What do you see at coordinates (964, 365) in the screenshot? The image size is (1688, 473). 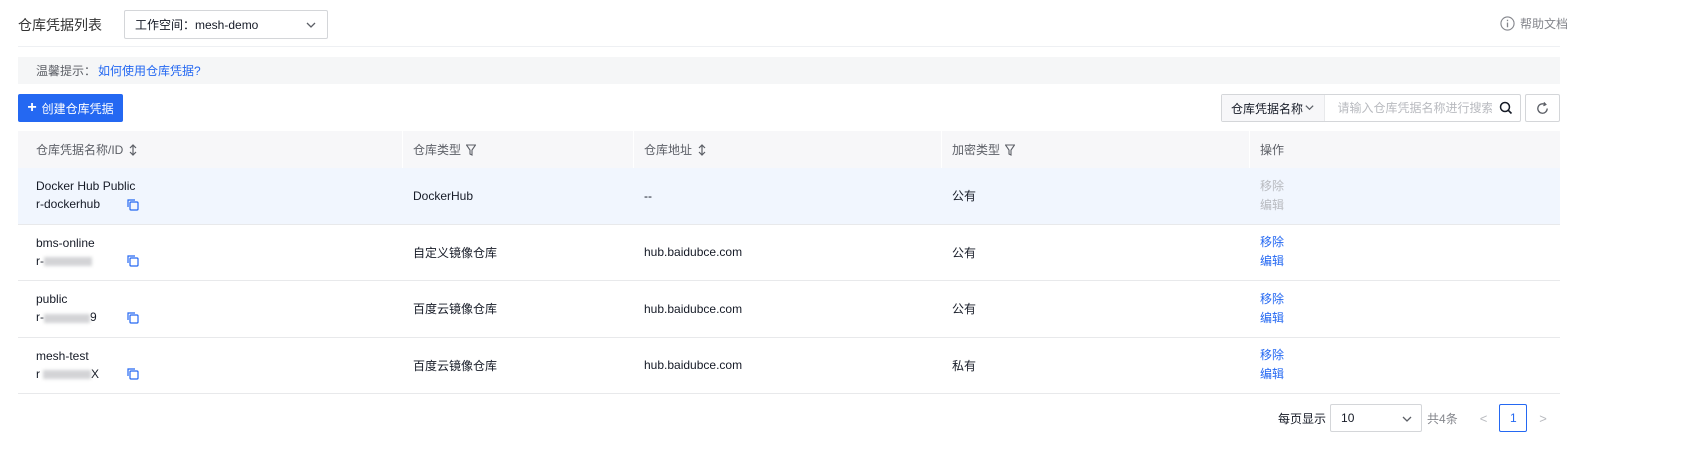 I see `encryption-cell: 私有` at bounding box center [964, 365].